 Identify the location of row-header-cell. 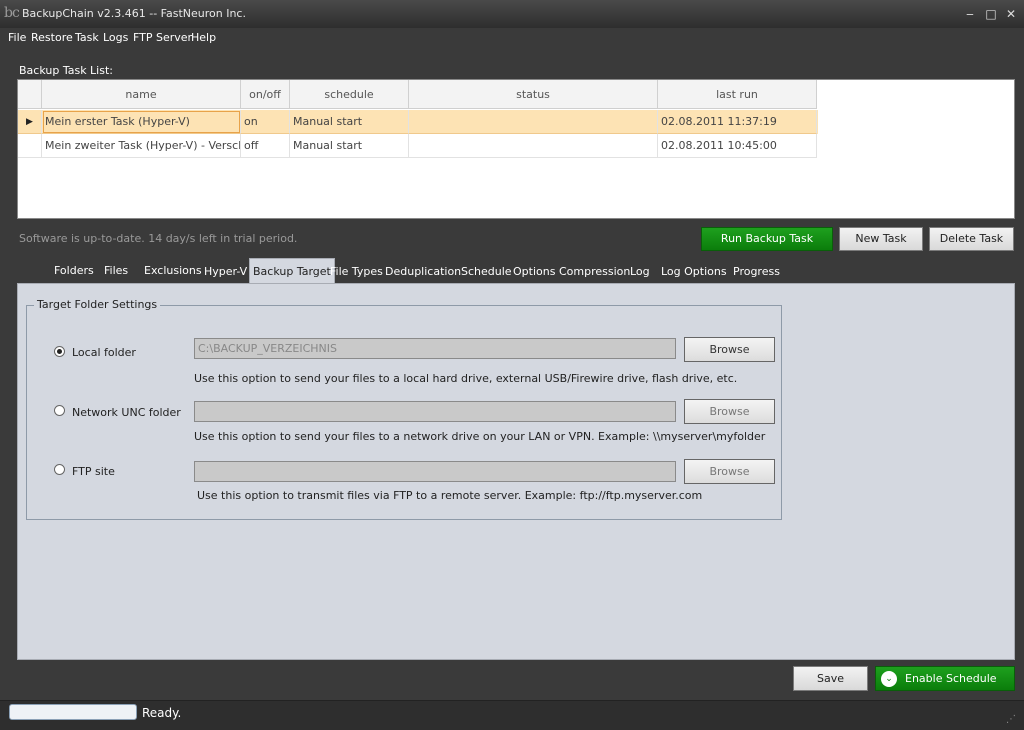
(30, 146).